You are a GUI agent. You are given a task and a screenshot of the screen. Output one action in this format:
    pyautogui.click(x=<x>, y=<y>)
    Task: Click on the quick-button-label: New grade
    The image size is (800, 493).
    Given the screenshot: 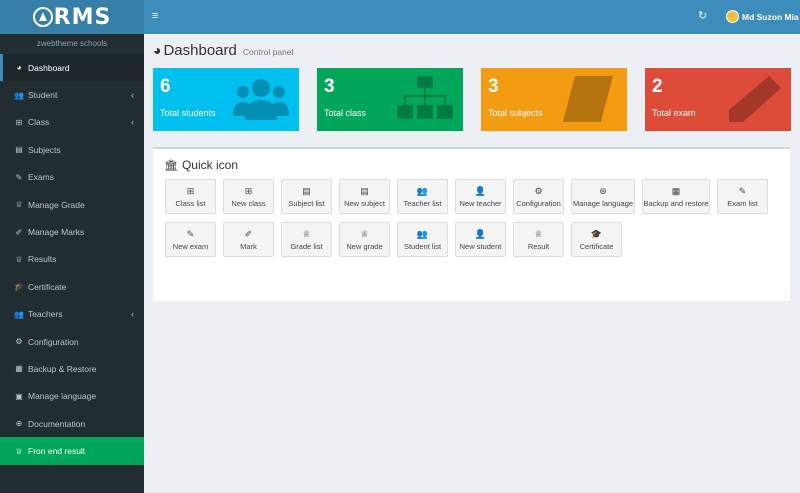 What is the action you would take?
    pyautogui.click(x=364, y=246)
    